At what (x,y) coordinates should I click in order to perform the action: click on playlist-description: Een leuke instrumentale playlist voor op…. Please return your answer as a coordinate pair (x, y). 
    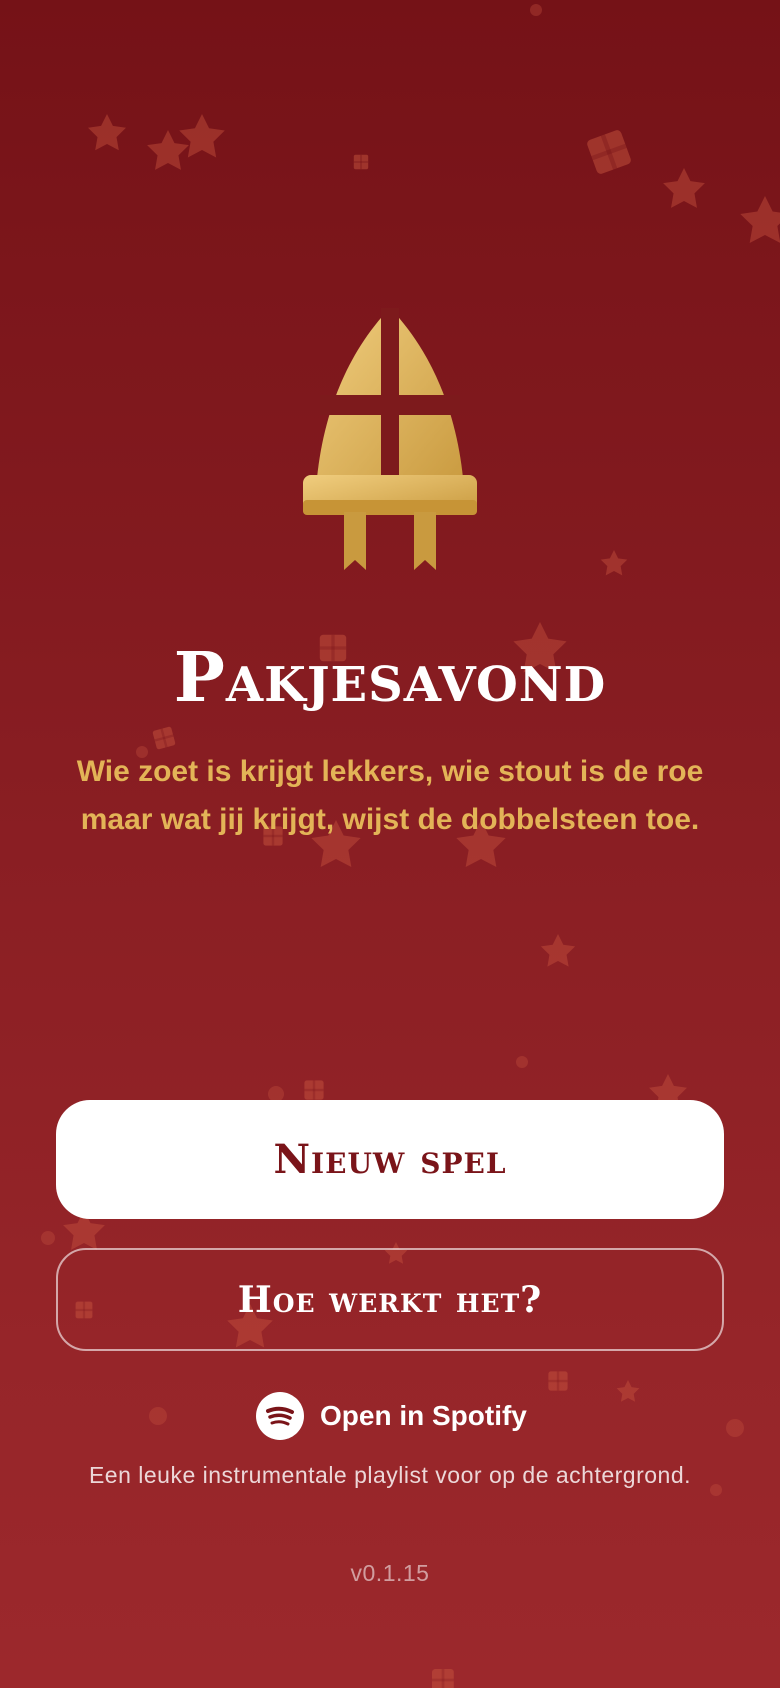
    Looking at the image, I should click on (390, 1475).